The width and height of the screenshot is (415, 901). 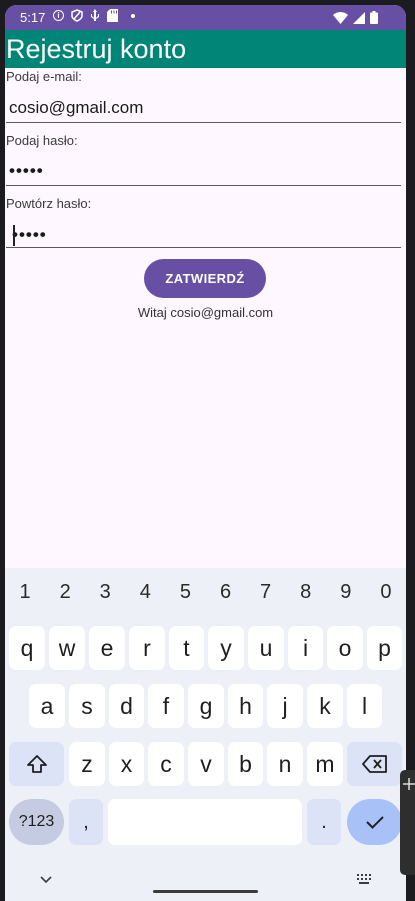 I want to click on number-key: 0, so click(x=386, y=592).